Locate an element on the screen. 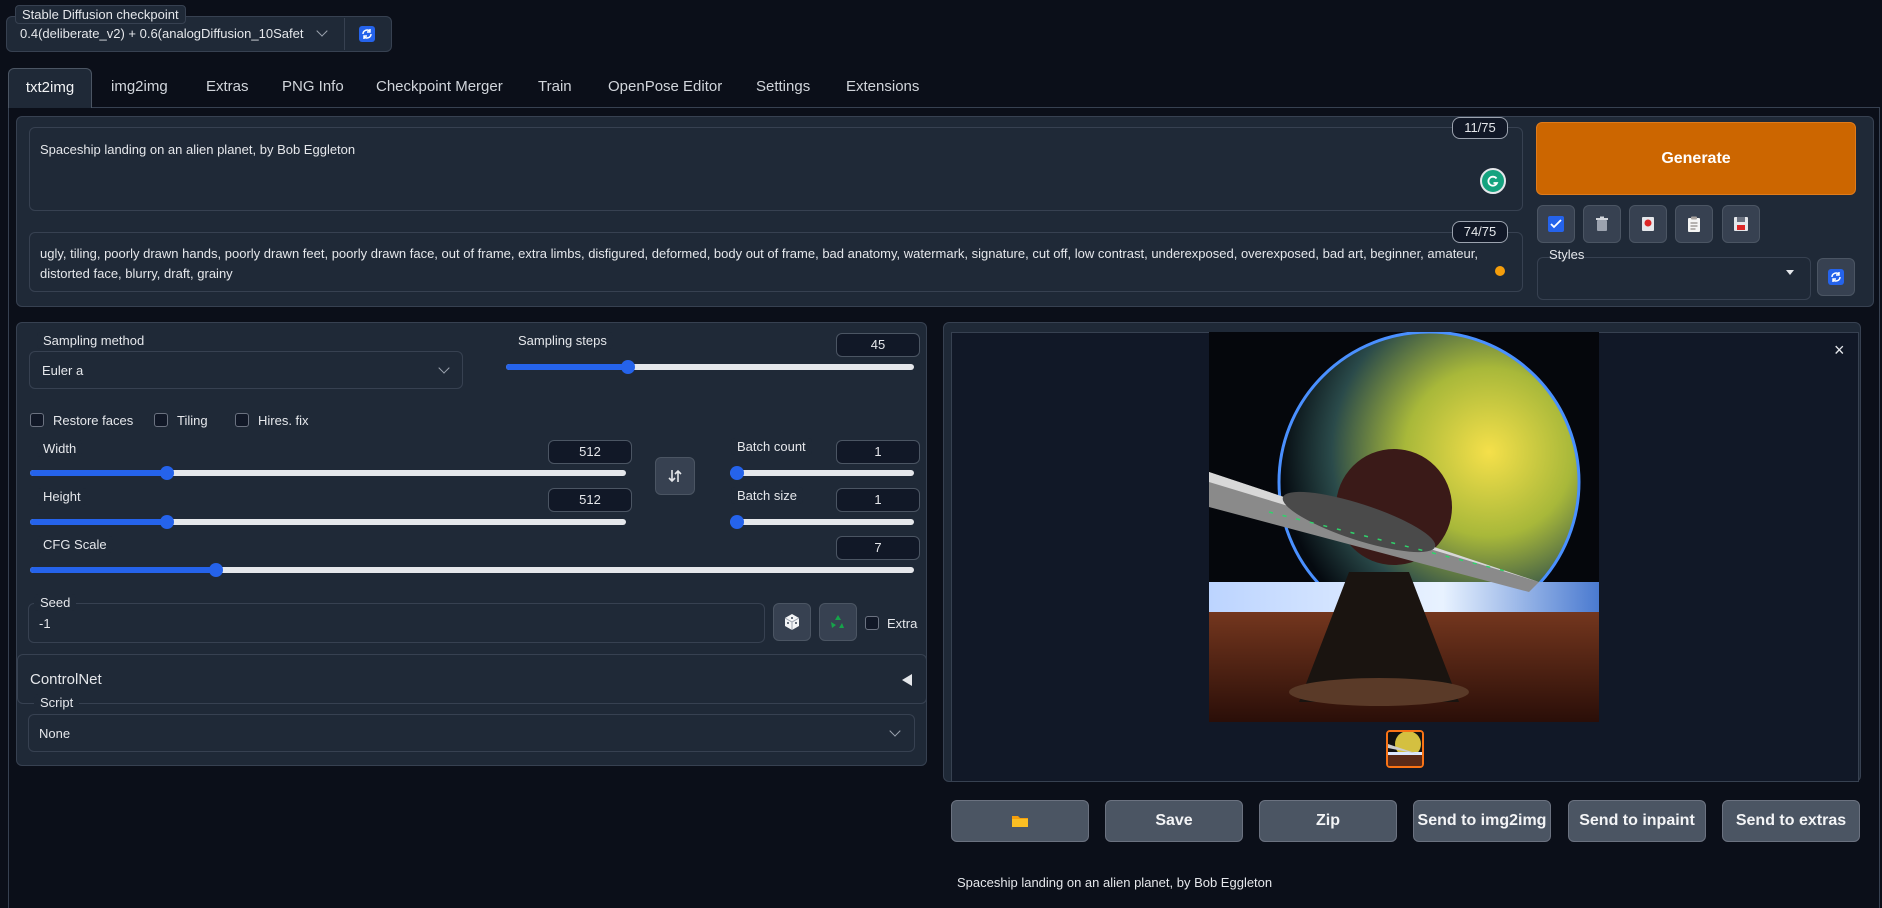  sampling-steps-slider is located at coordinates (710, 367).